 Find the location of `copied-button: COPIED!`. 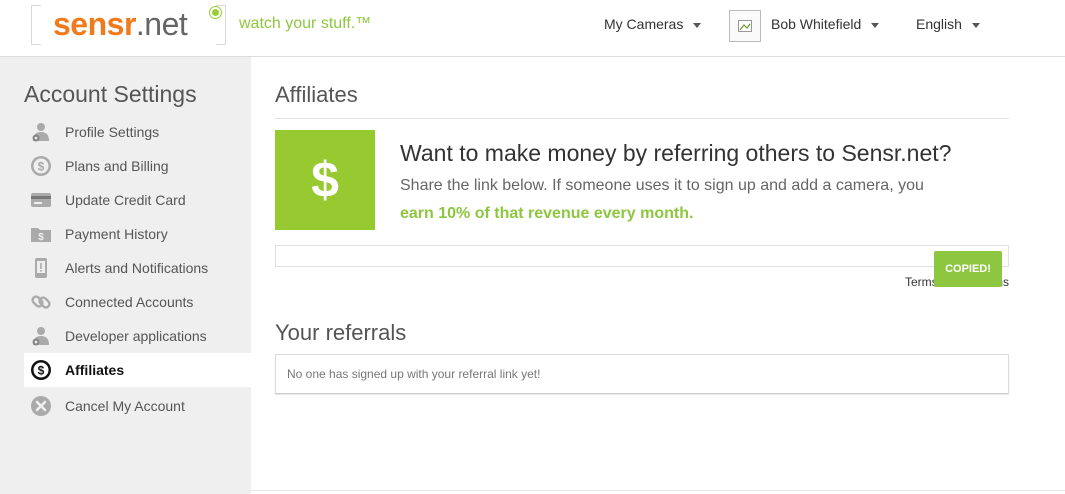

copied-button: COPIED! is located at coordinates (968, 269).